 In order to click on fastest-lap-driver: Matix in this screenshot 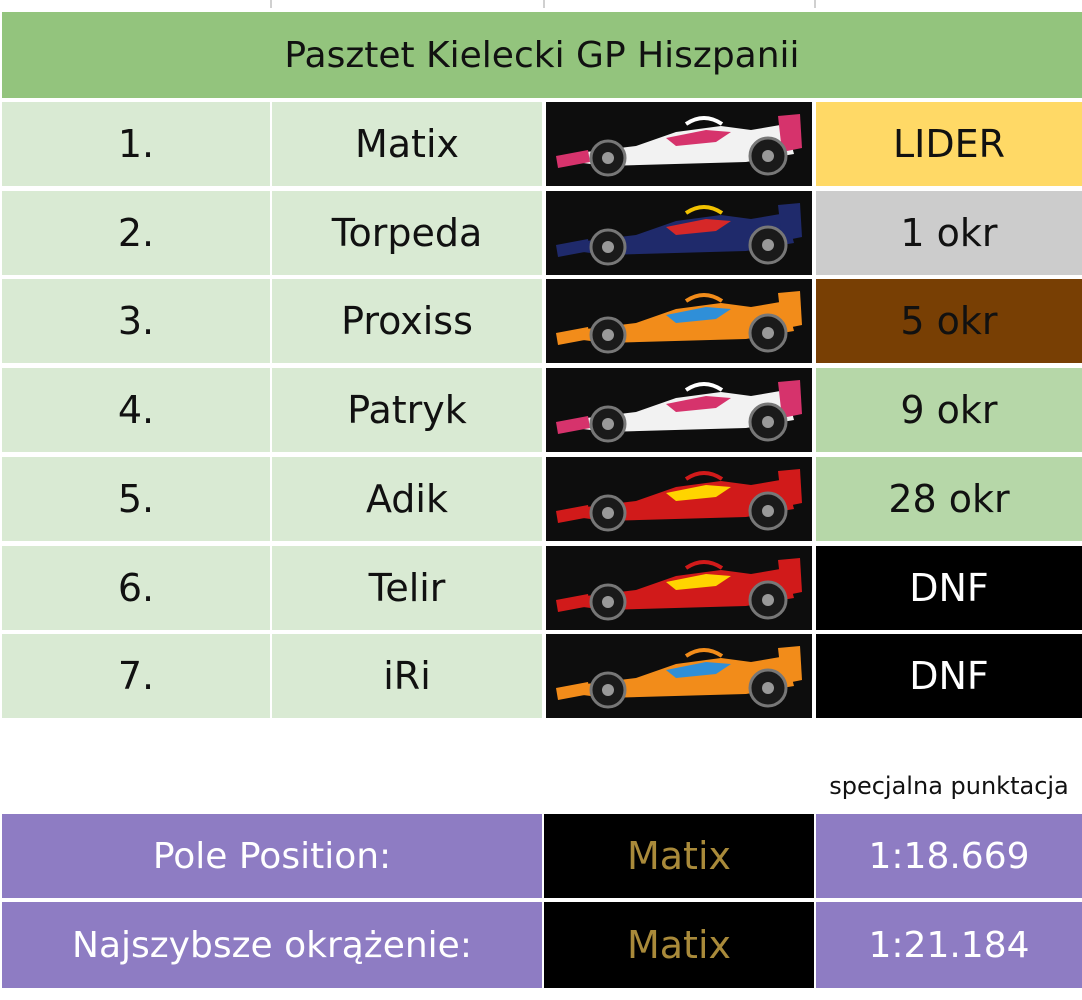, I will do `click(679, 945)`.